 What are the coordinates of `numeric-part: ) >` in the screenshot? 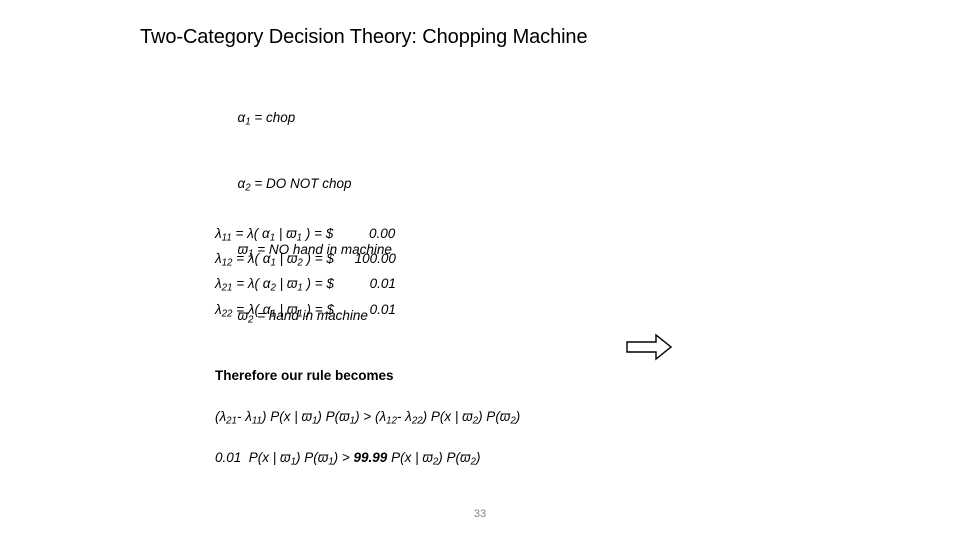 It's located at (343, 457).